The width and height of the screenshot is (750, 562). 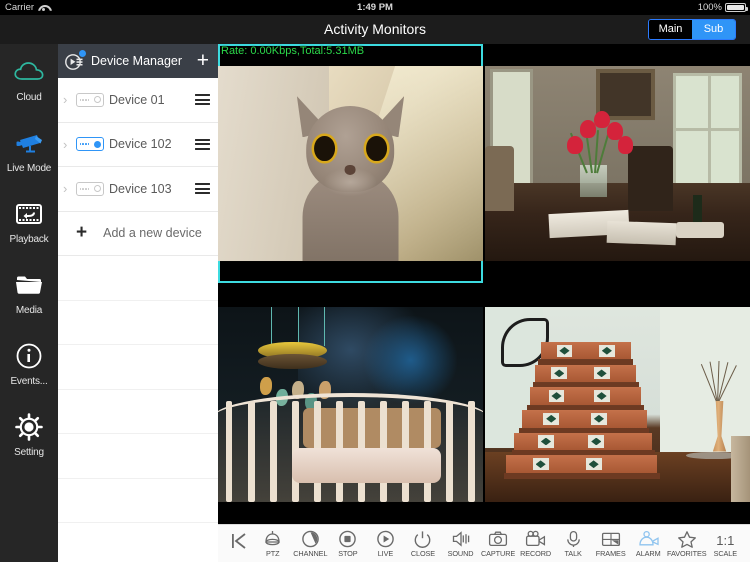 I want to click on device-manager-title: Device Manager, so click(x=137, y=61).